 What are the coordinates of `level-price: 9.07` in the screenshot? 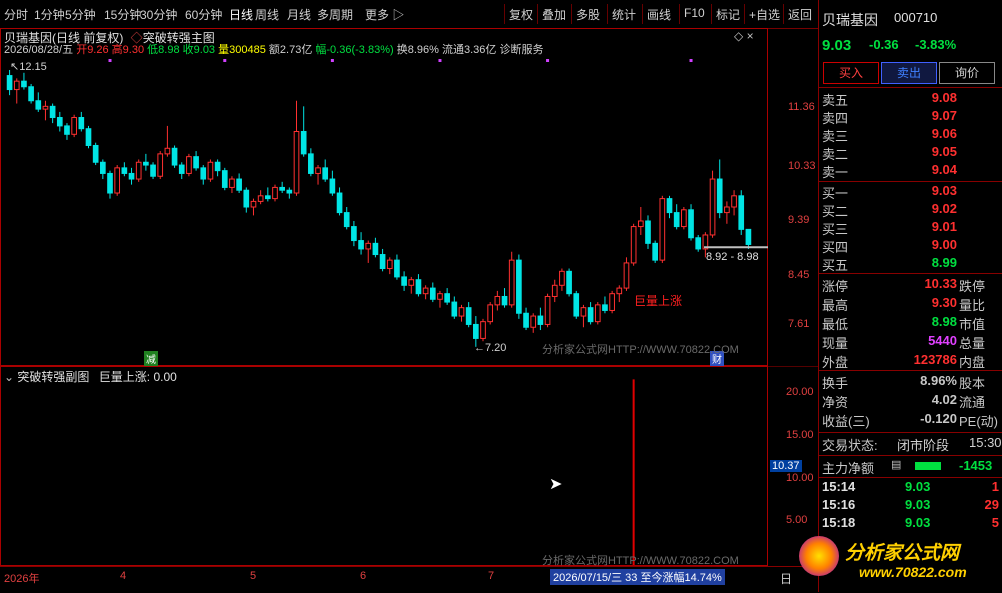 It's located at (944, 115).